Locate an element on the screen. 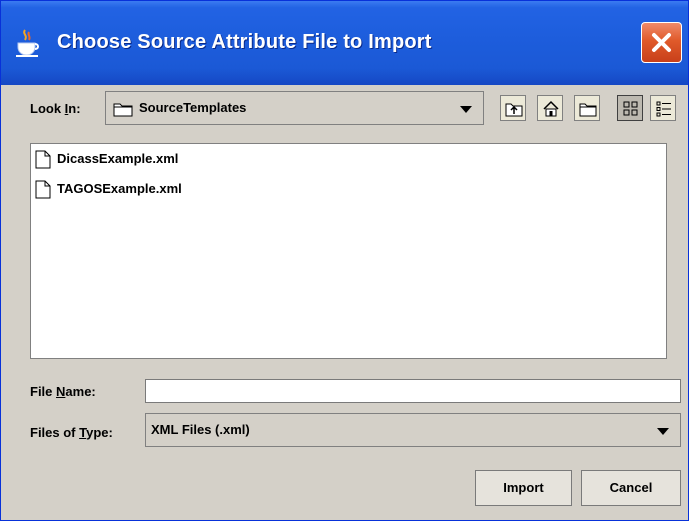 This screenshot has height=521, width=689. window-title: Choose Source Attribute File to Import is located at coordinates (244, 42).